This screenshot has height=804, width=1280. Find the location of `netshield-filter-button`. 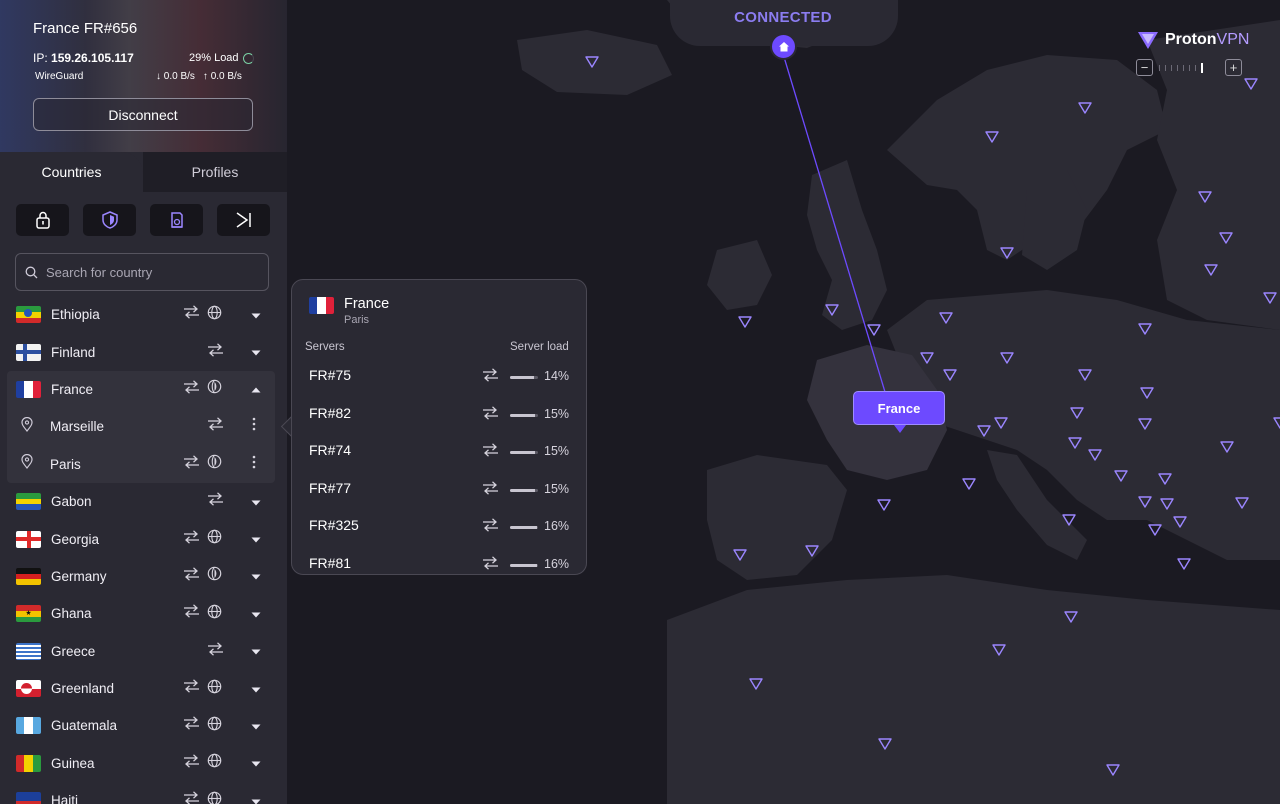

netshield-filter-button is located at coordinates (109, 220).